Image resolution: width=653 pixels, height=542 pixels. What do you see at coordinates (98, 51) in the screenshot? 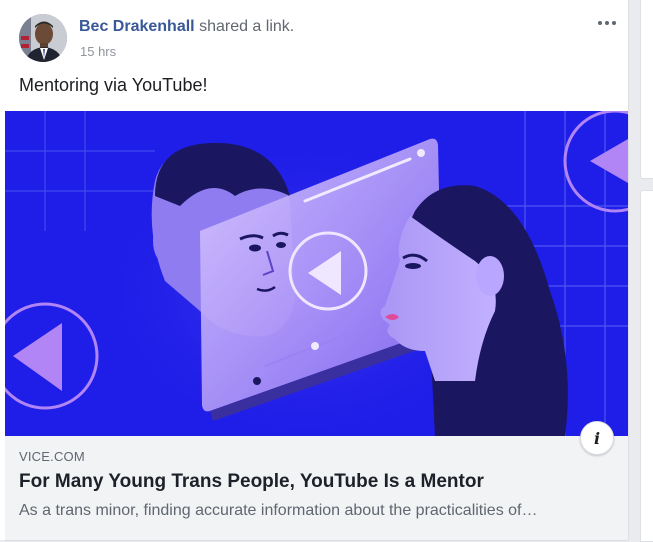
I see `post-timestamp: 15 hrs` at bounding box center [98, 51].